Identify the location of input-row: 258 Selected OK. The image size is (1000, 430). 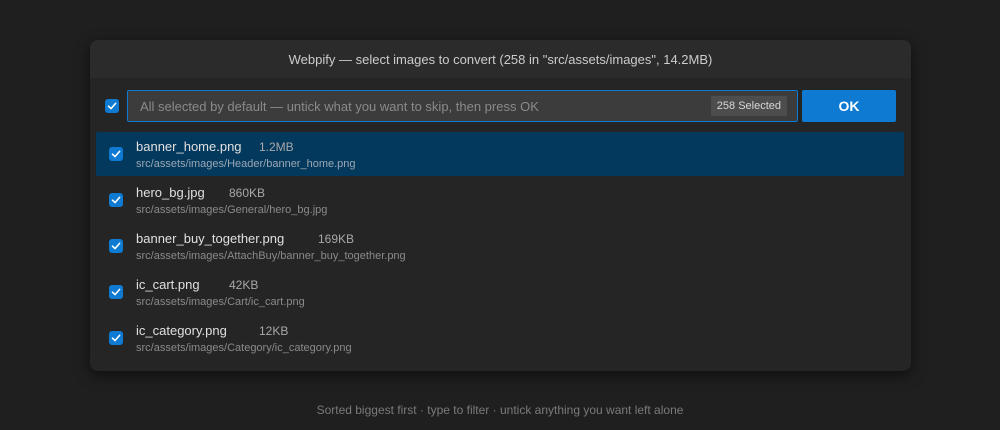
(500, 104).